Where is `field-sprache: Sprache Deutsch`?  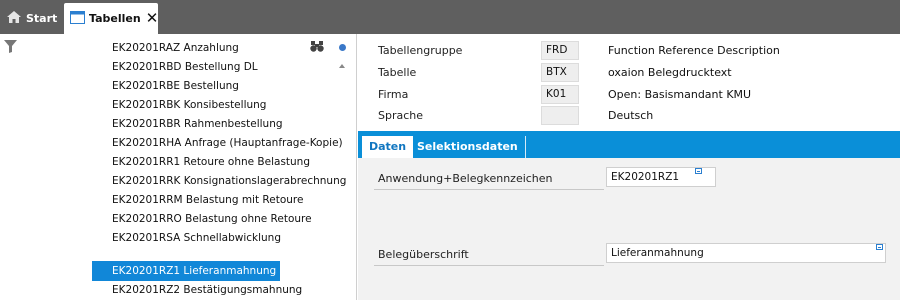
field-sprache: Sprache Deutsch is located at coordinates (638, 116).